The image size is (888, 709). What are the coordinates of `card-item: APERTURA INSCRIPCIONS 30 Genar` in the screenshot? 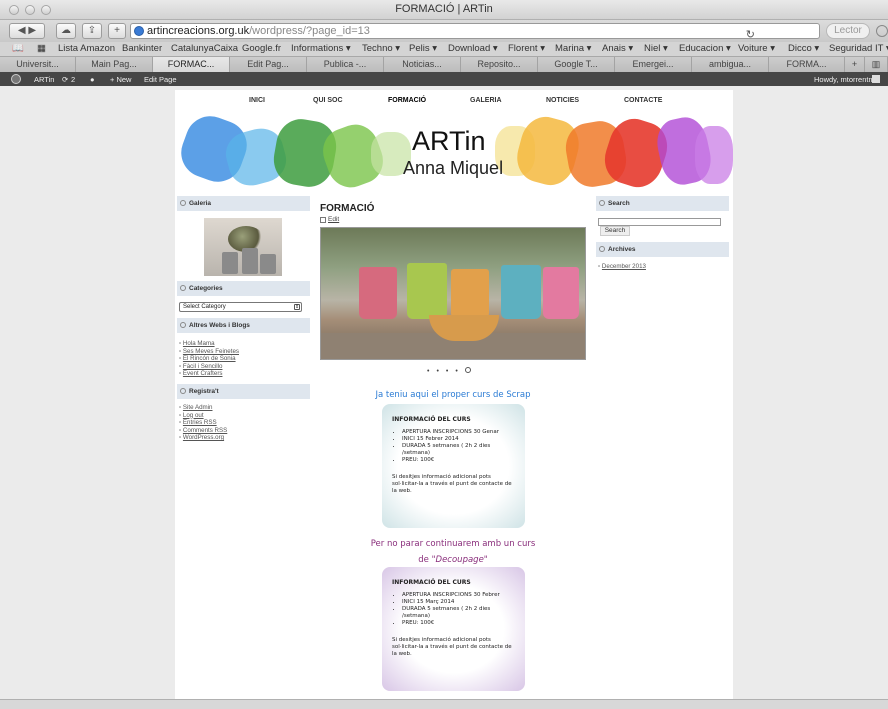 It's located at (458, 432).